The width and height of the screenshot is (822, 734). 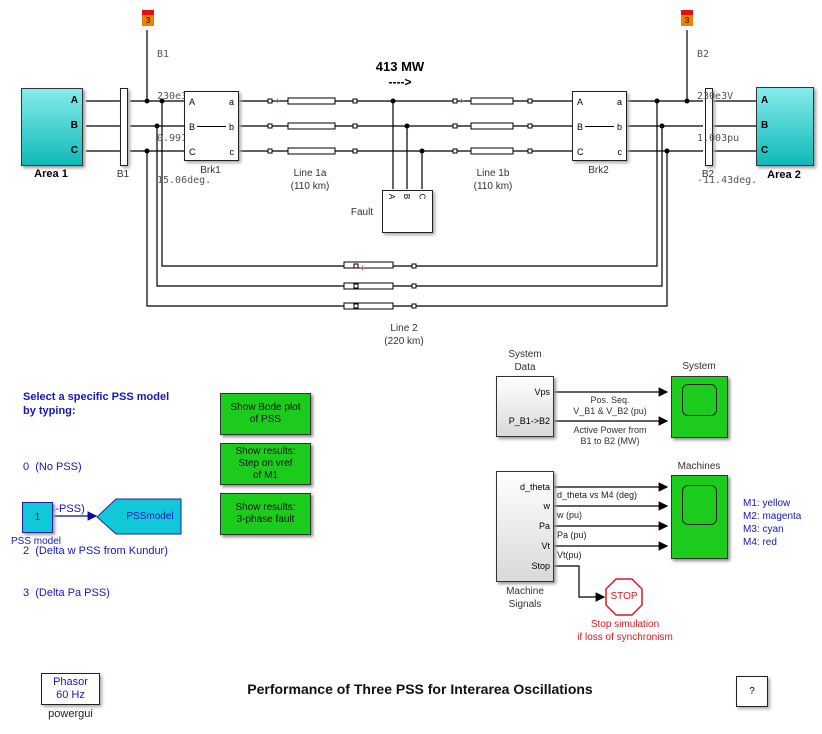 What do you see at coordinates (624, 596) in the screenshot?
I see `stop-block-label: STOP` at bounding box center [624, 596].